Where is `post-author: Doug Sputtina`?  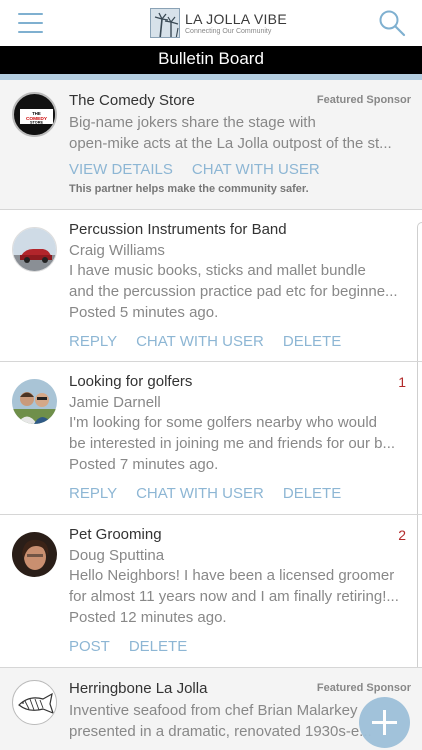
post-author: Doug Sputtina is located at coordinates (117, 555).